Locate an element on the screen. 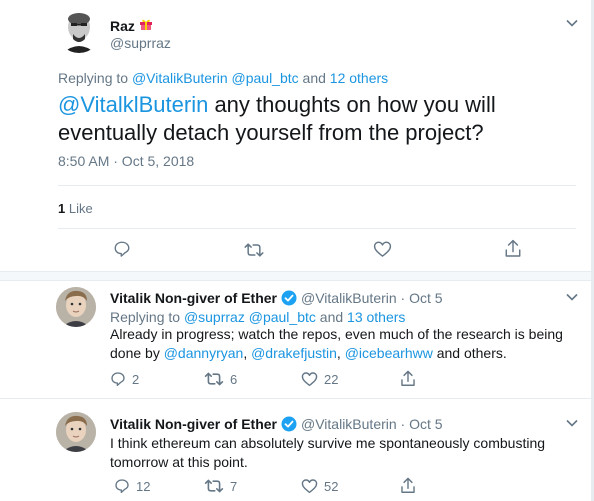 The width and height of the screenshot is (594, 501). mention-link: @dannyryan is located at coordinates (204, 353).